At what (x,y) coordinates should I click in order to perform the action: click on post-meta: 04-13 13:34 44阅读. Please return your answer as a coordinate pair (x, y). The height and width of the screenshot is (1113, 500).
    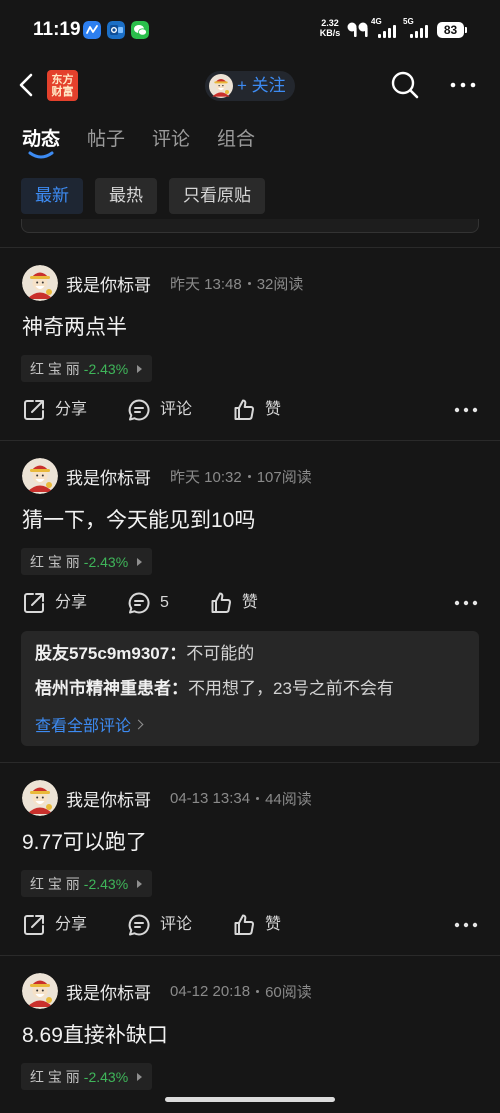
    Looking at the image, I should click on (241, 798).